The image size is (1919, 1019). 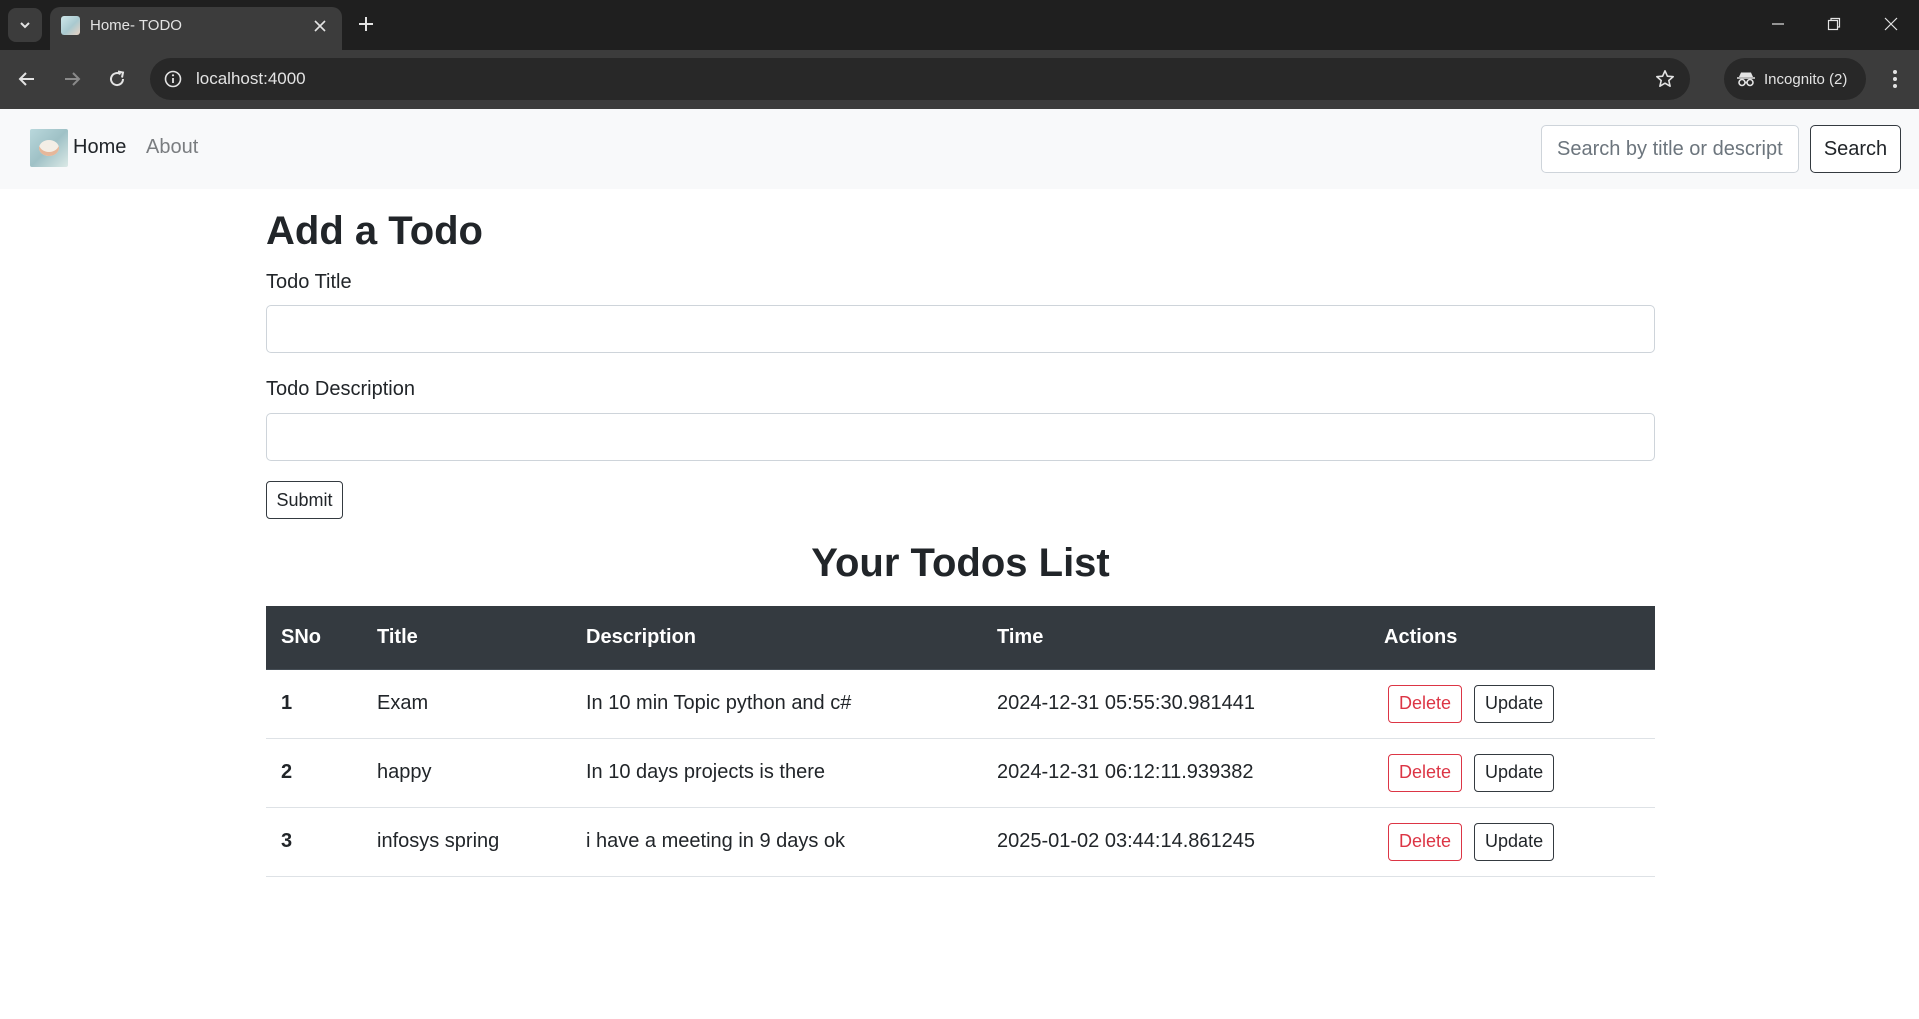 I want to click on arrow-right-icon, so click(x=72, y=79).